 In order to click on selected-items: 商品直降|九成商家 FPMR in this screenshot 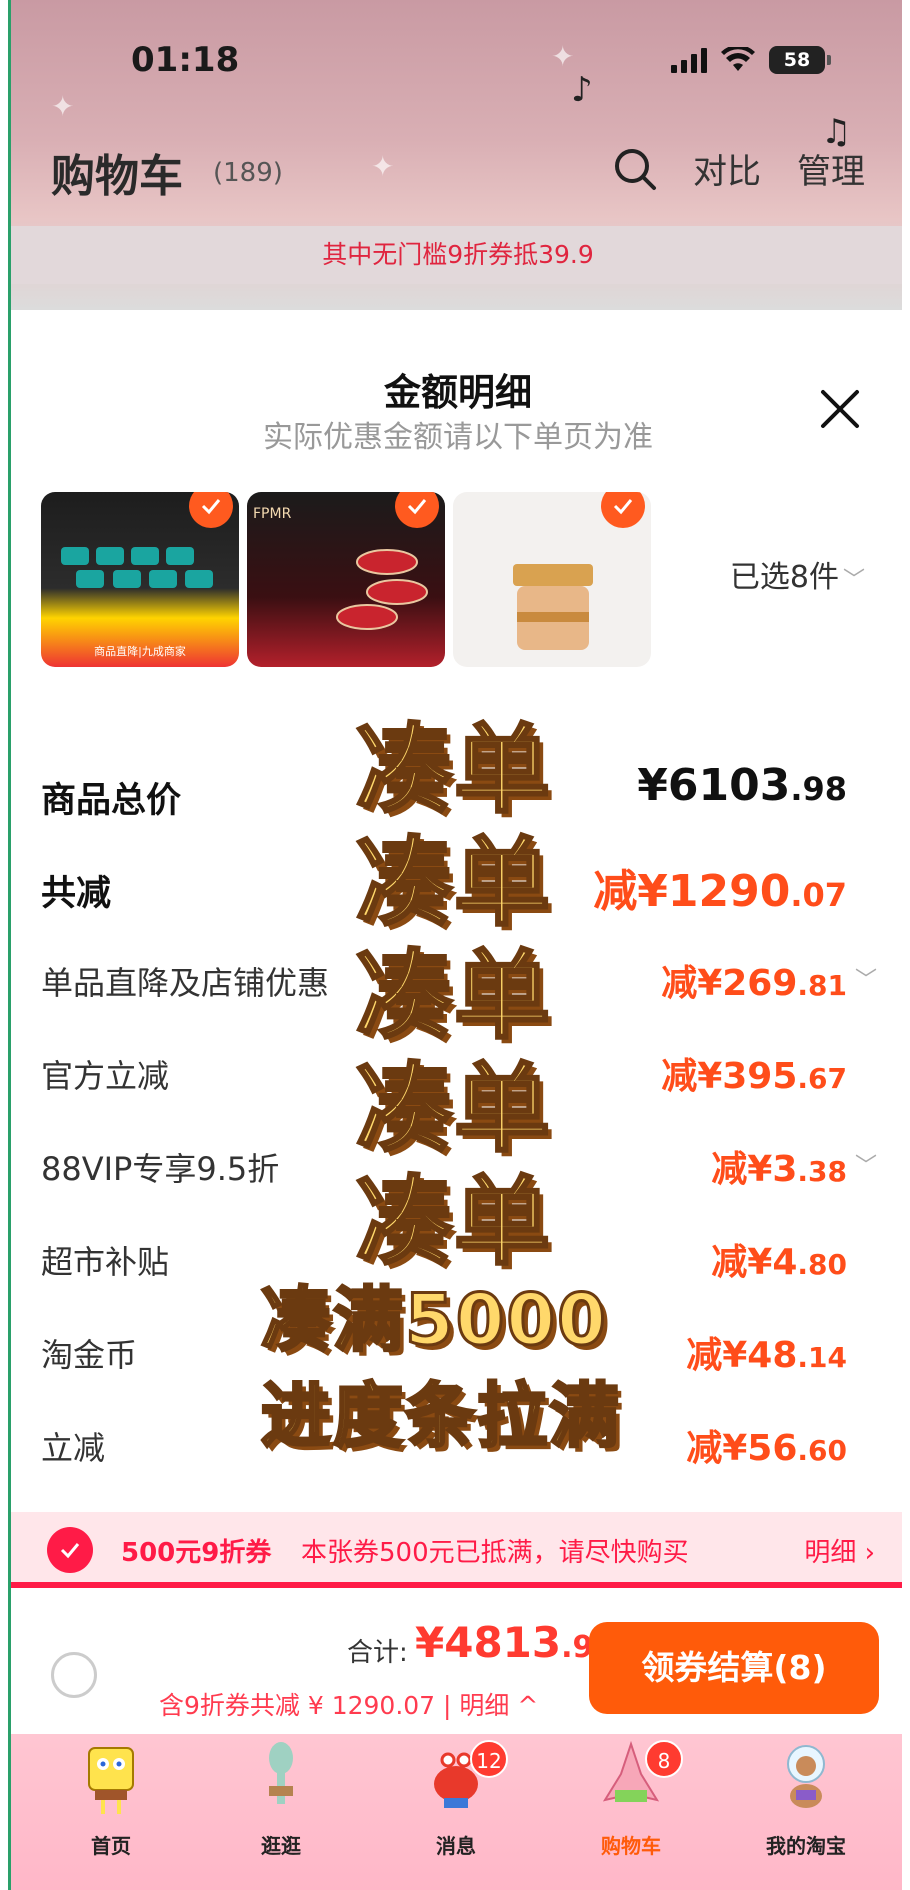, I will do `click(351, 579)`.